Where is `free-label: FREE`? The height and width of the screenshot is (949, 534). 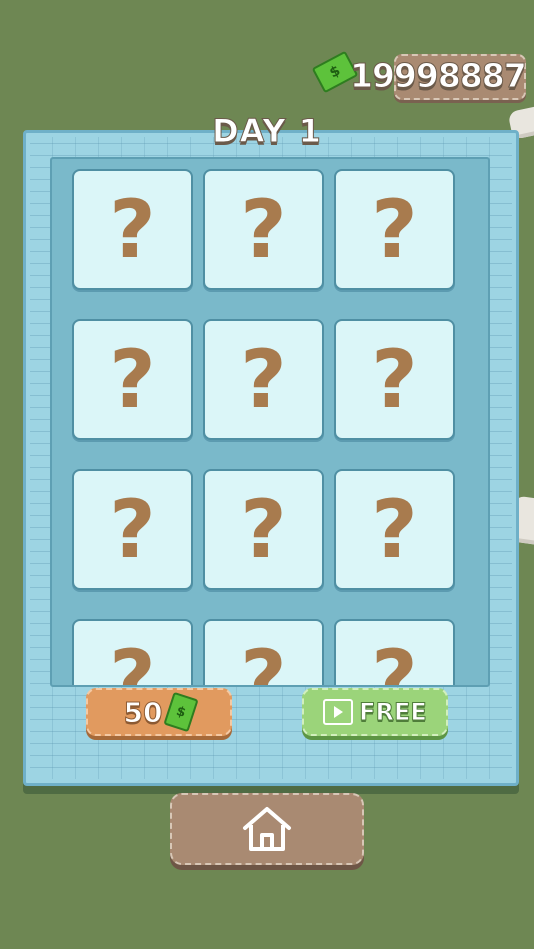
free-label: FREE is located at coordinates (393, 712).